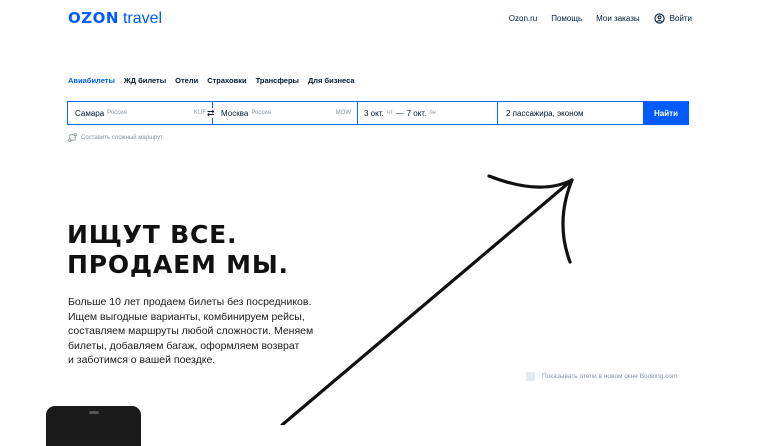  I want to click on booking-checkbox, so click(530, 376).